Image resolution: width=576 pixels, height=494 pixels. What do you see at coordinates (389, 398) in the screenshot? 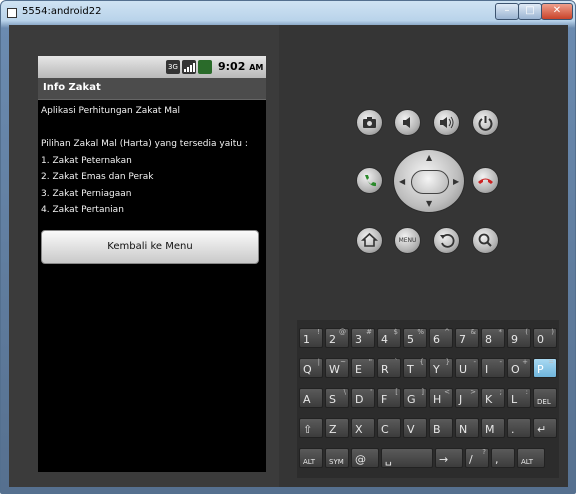
I see `key-F: F[` at bounding box center [389, 398].